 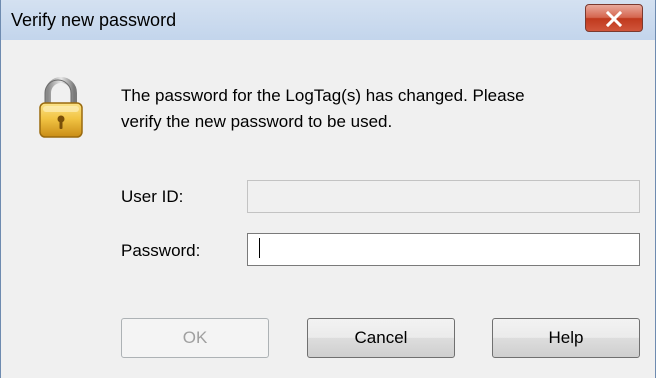 I want to click on message-line-2: verify the new password to be used., so click(x=257, y=121).